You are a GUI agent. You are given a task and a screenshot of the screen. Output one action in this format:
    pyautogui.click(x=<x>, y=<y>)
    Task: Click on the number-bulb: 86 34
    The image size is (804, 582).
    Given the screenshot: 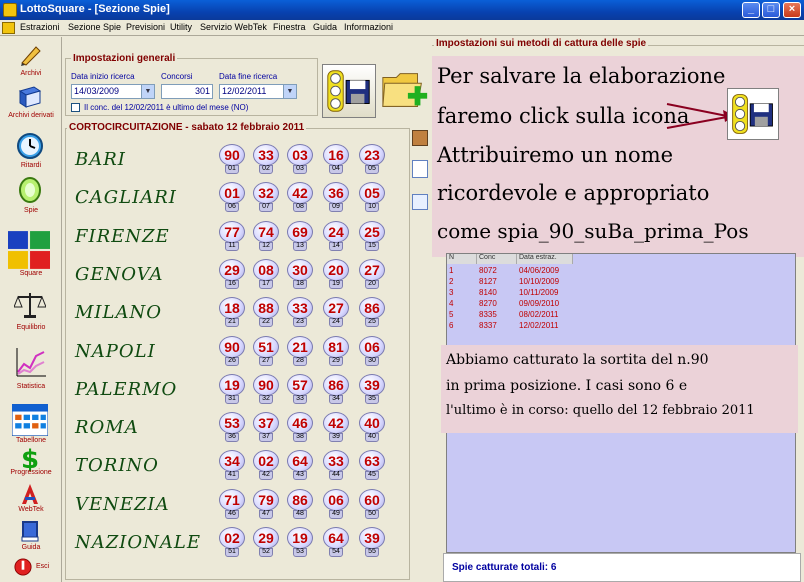 What is the action you would take?
    pyautogui.click(x=336, y=388)
    